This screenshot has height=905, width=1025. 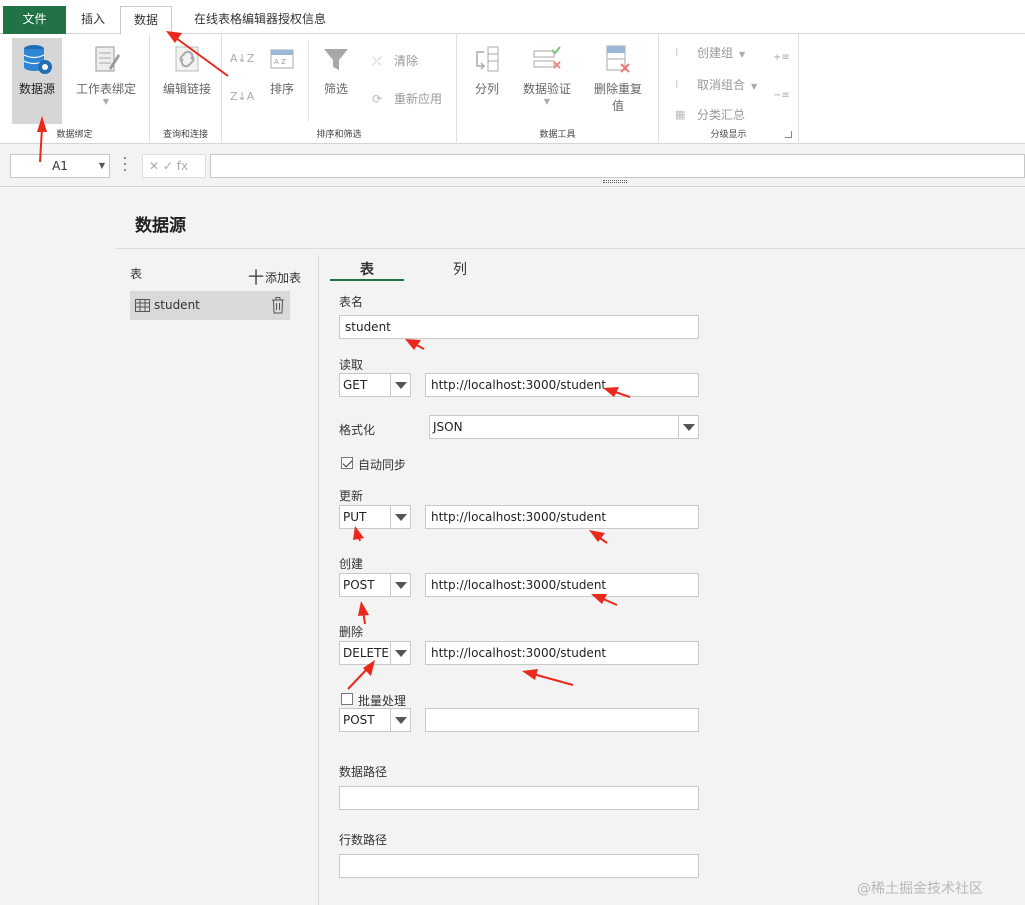 I want to click on datasource-label: 数据源, so click(x=36, y=89).